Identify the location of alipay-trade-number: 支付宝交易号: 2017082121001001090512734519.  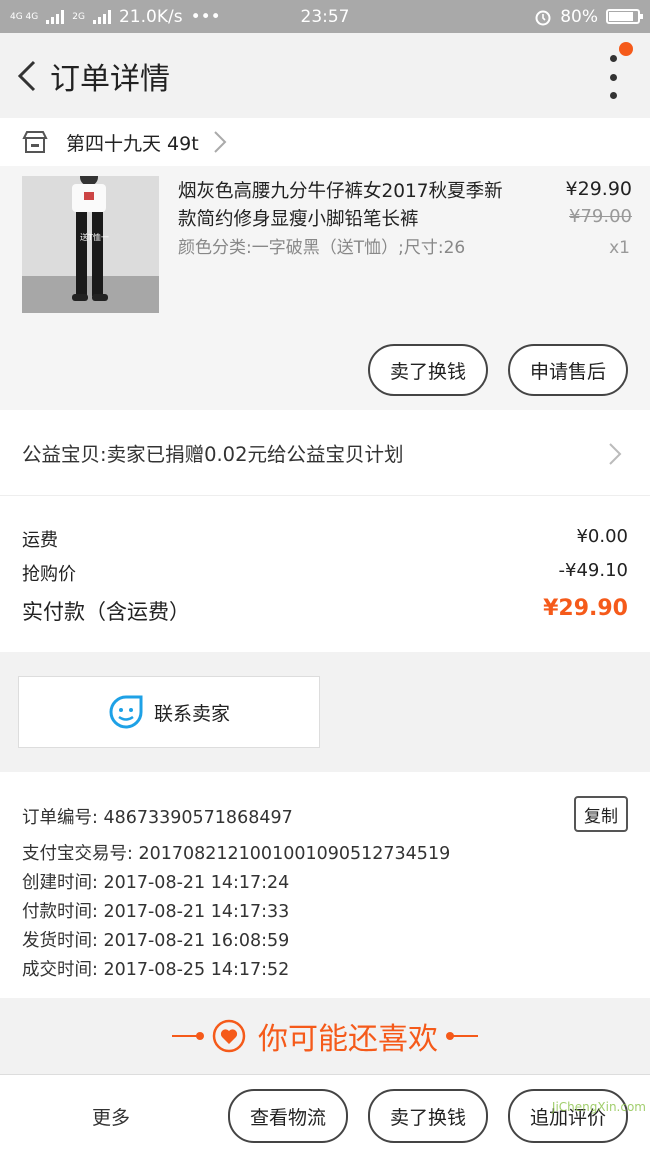
(236, 854).